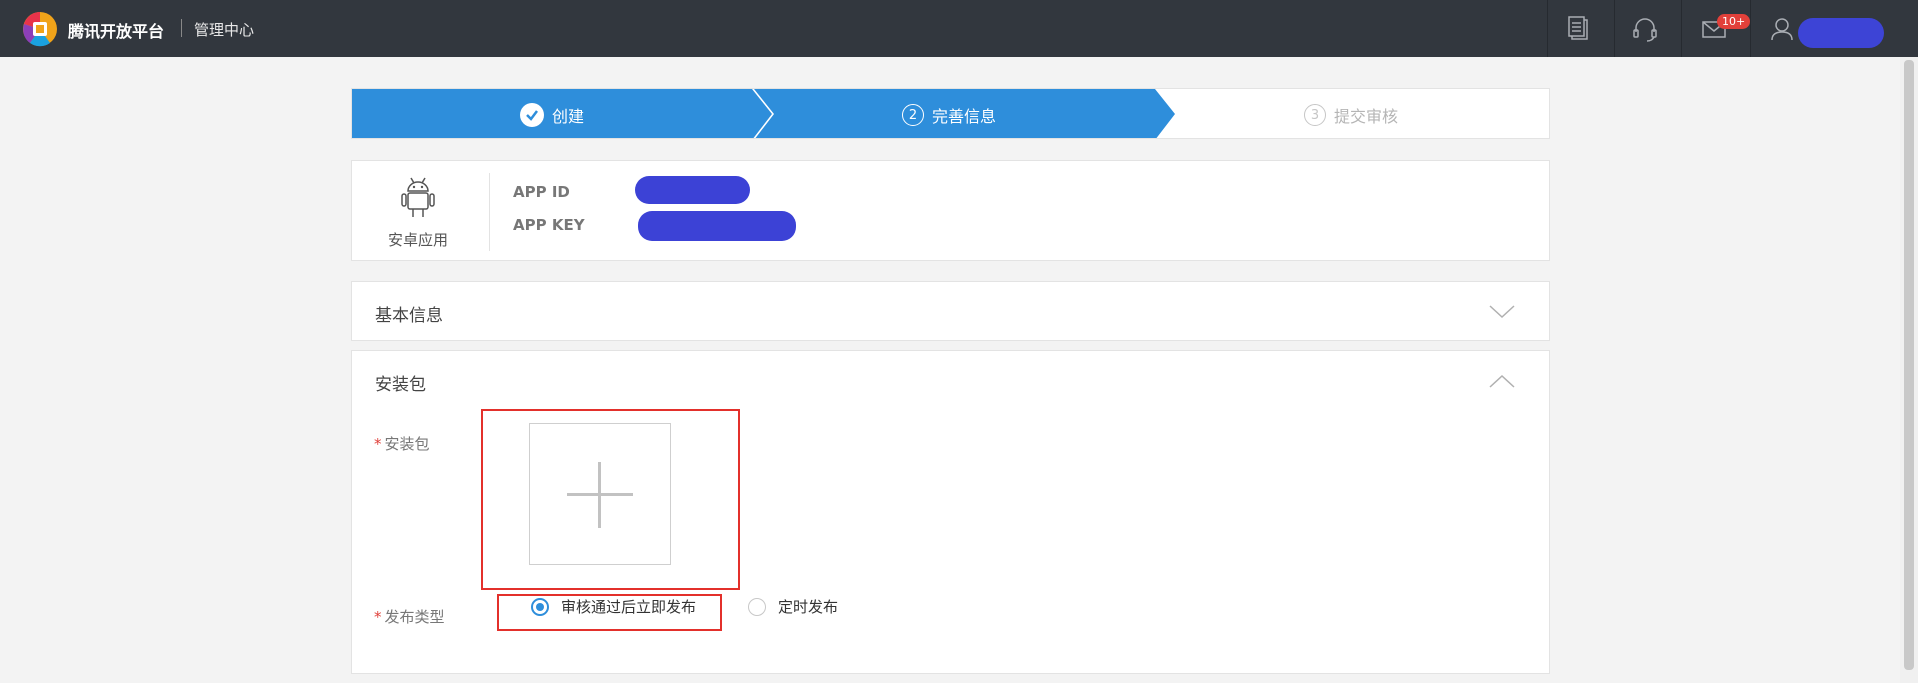  Describe the element at coordinates (409, 316) in the screenshot. I see `basic-info-title: 基本信息` at that location.